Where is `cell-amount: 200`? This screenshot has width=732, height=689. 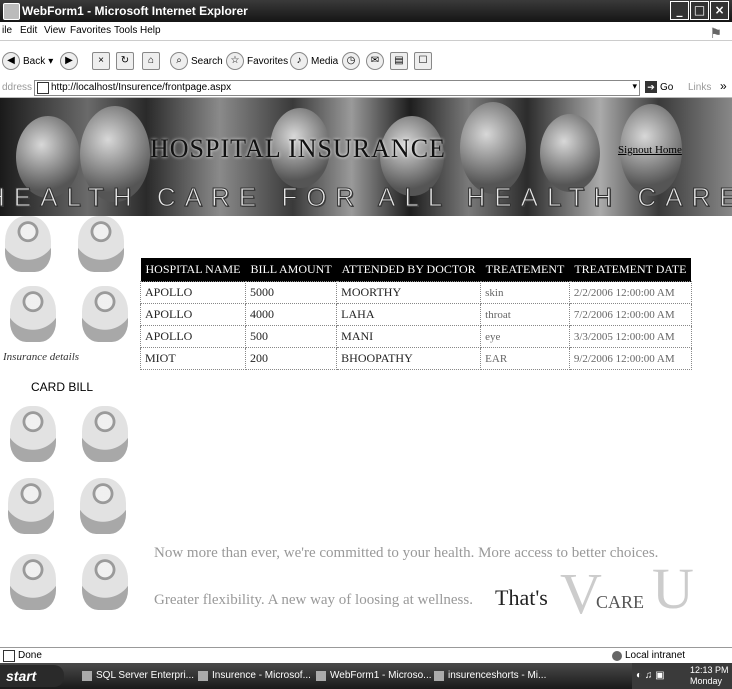
cell-amount: 200 is located at coordinates (291, 358).